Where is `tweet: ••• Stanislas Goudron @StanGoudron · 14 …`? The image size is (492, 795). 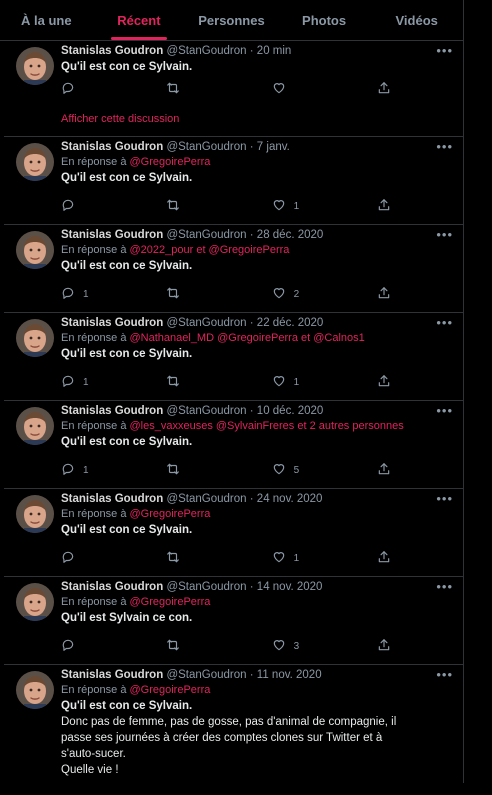
tweet: ••• Stanislas Goudron @StanGoudron · 14 … is located at coordinates (233, 621).